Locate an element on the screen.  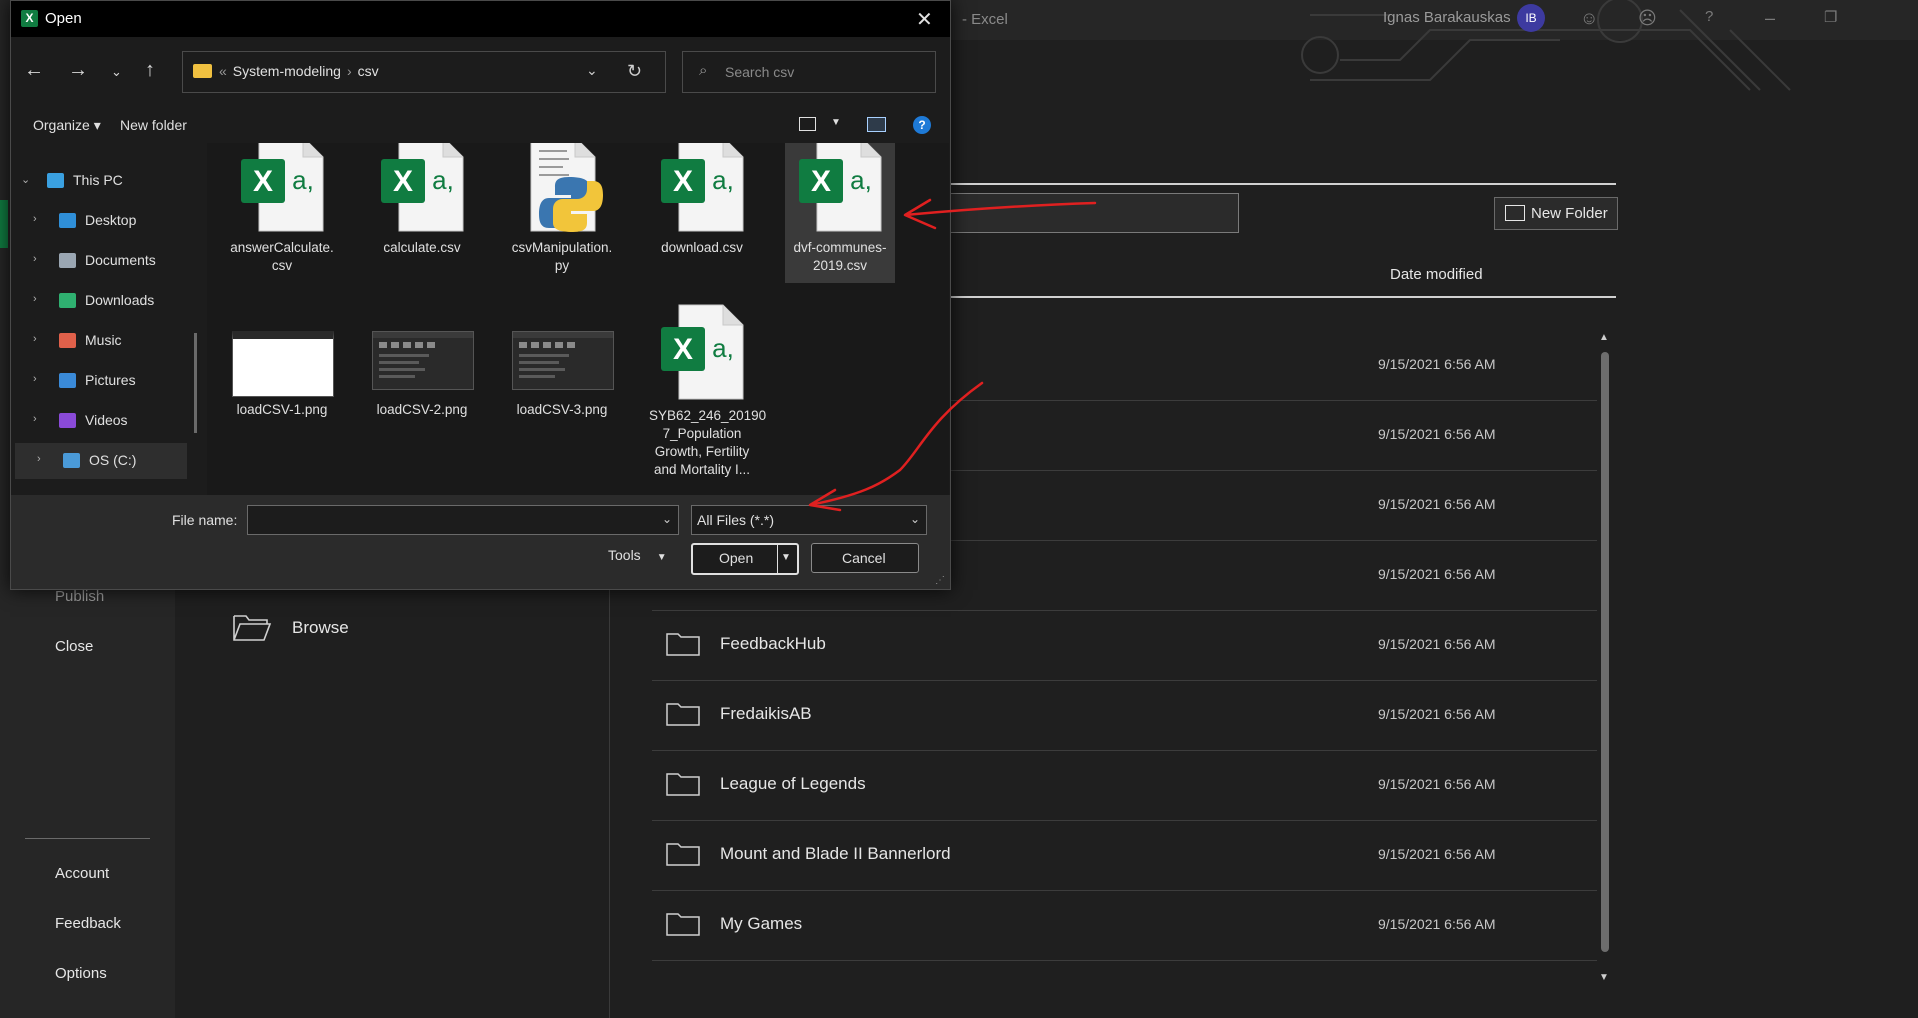
nav-account: Account is located at coordinates (82, 873).